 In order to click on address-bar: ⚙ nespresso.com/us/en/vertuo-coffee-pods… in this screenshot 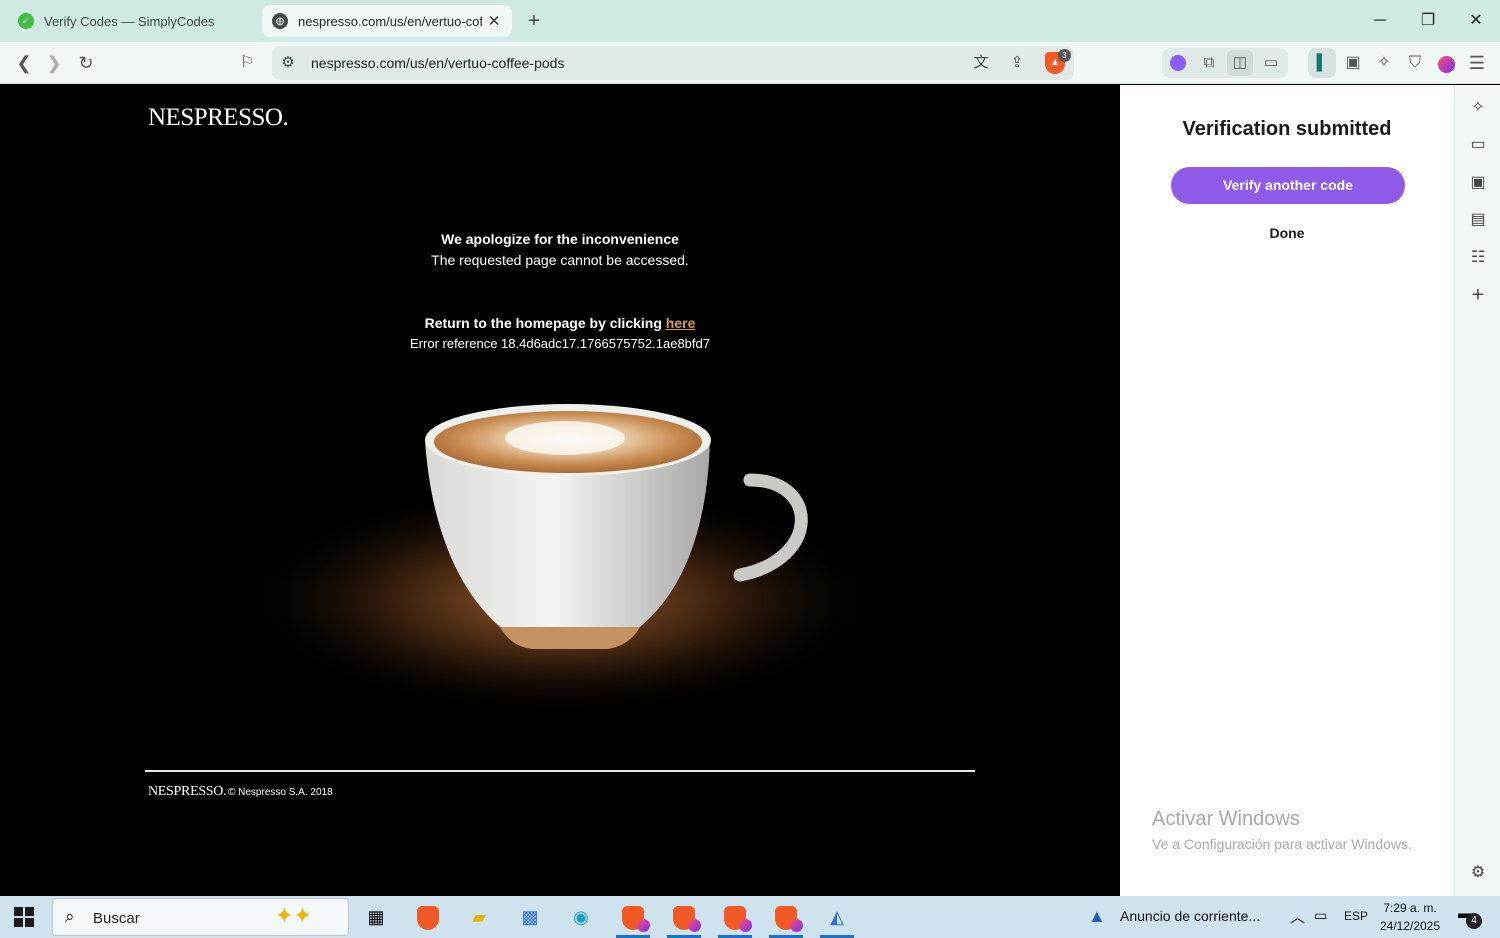, I will do `click(673, 63)`.